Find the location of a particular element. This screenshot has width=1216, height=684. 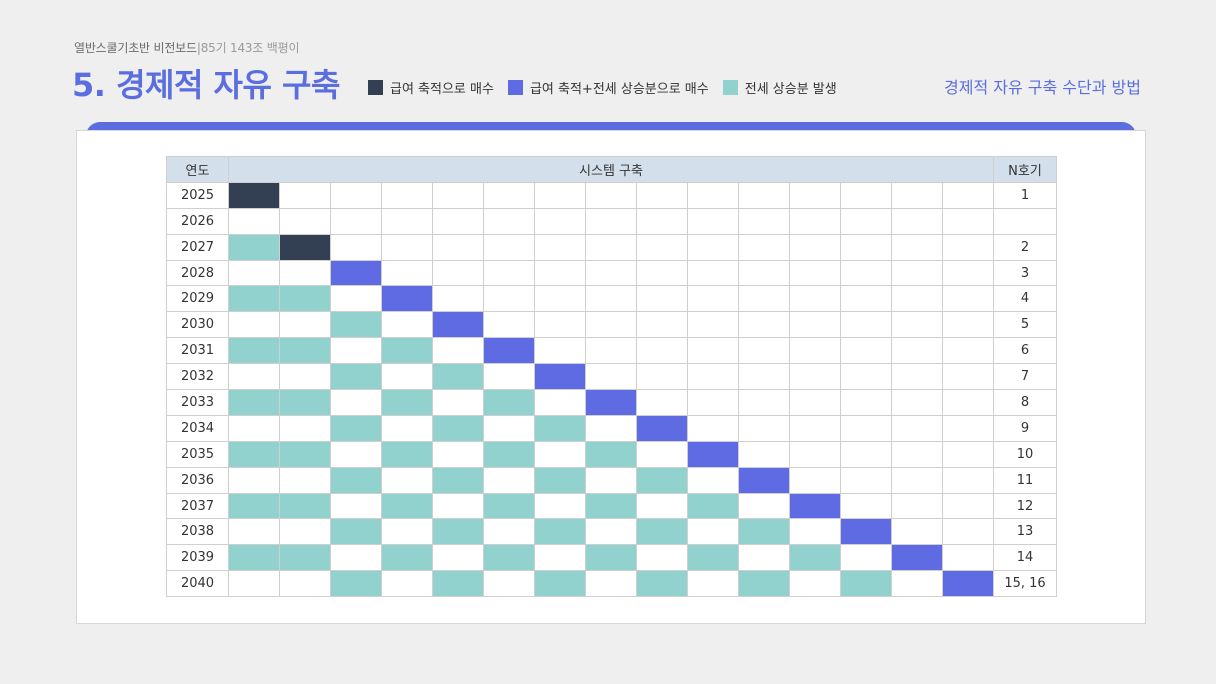

legend-swatch-blue is located at coordinates (515, 87).